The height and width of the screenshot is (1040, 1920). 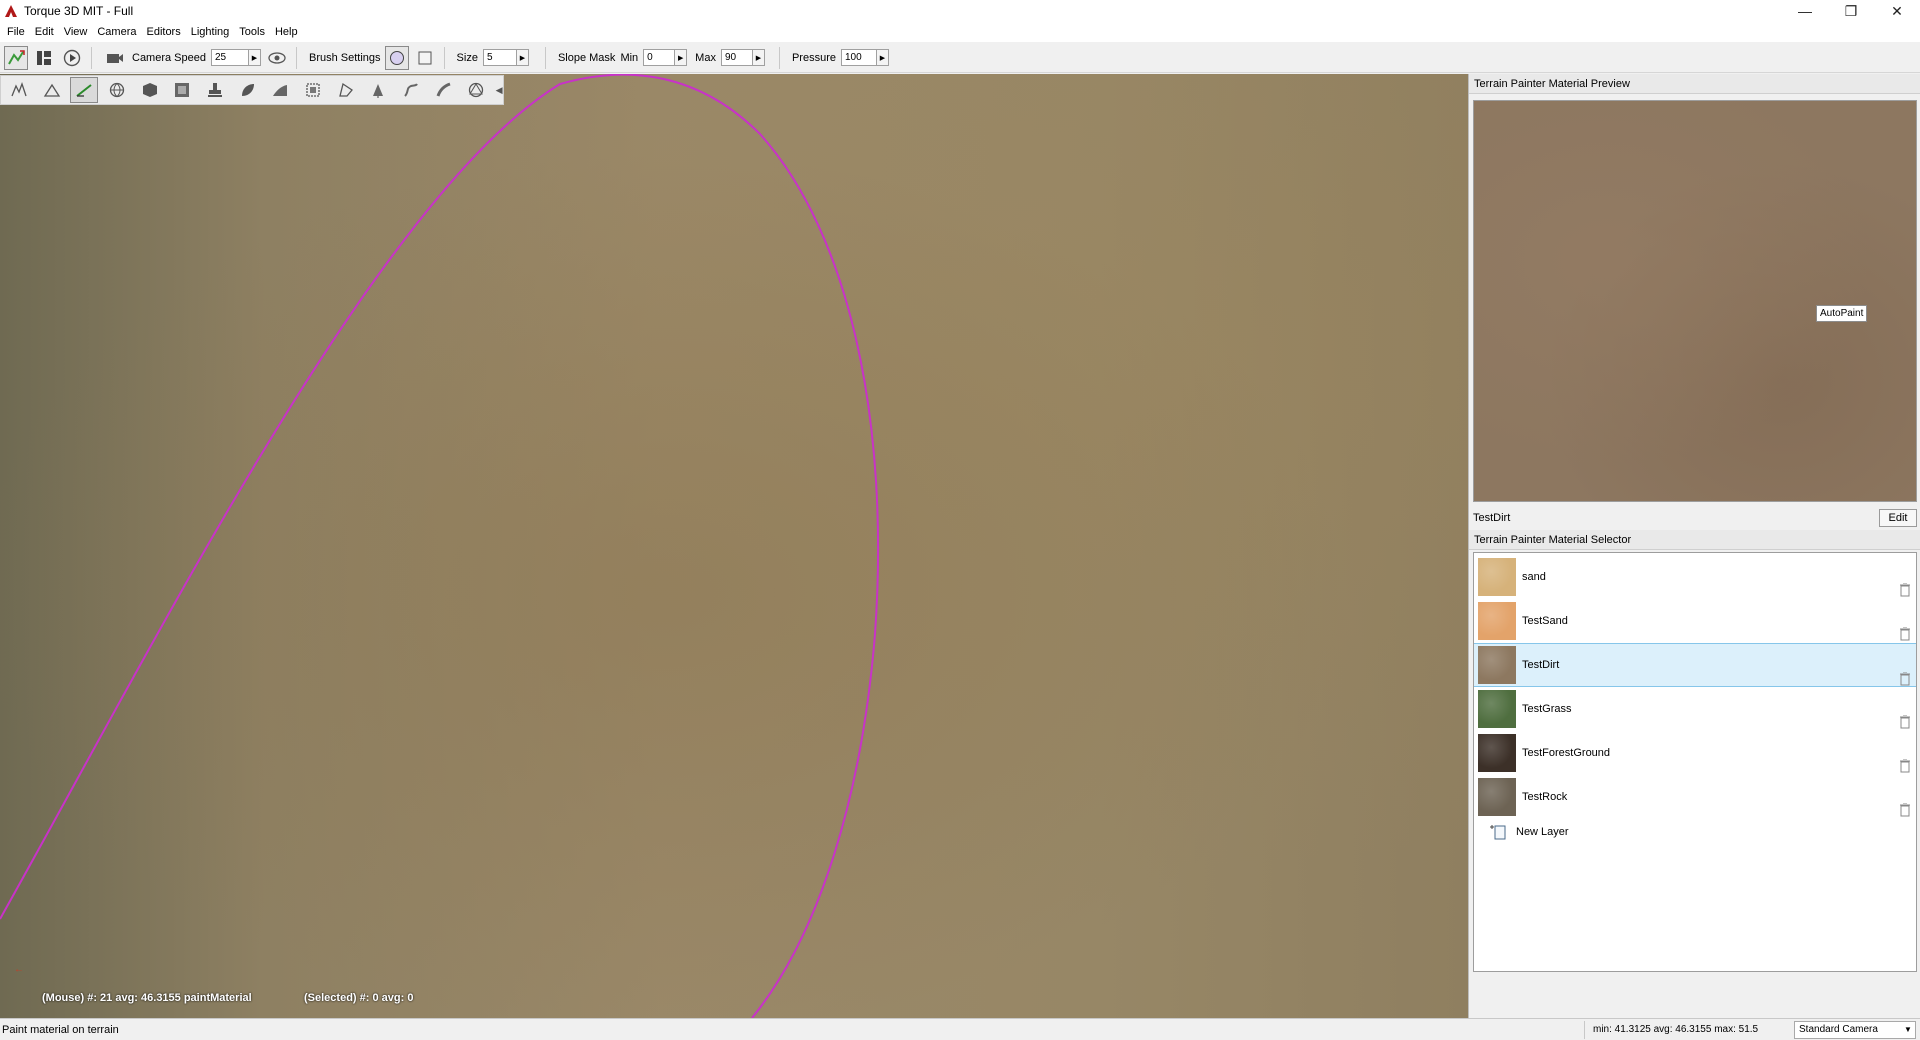 What do you see at coordinates (499, 90) in the screenshot?
I see `palette-collapse-icon: ◀` at bounding box center [499, 90].